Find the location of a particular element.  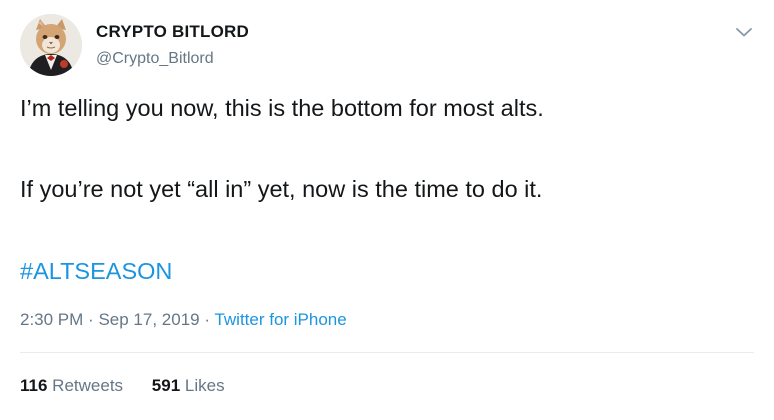

retweets-stat: 116 Retweets is located at coordinates (71, 385).